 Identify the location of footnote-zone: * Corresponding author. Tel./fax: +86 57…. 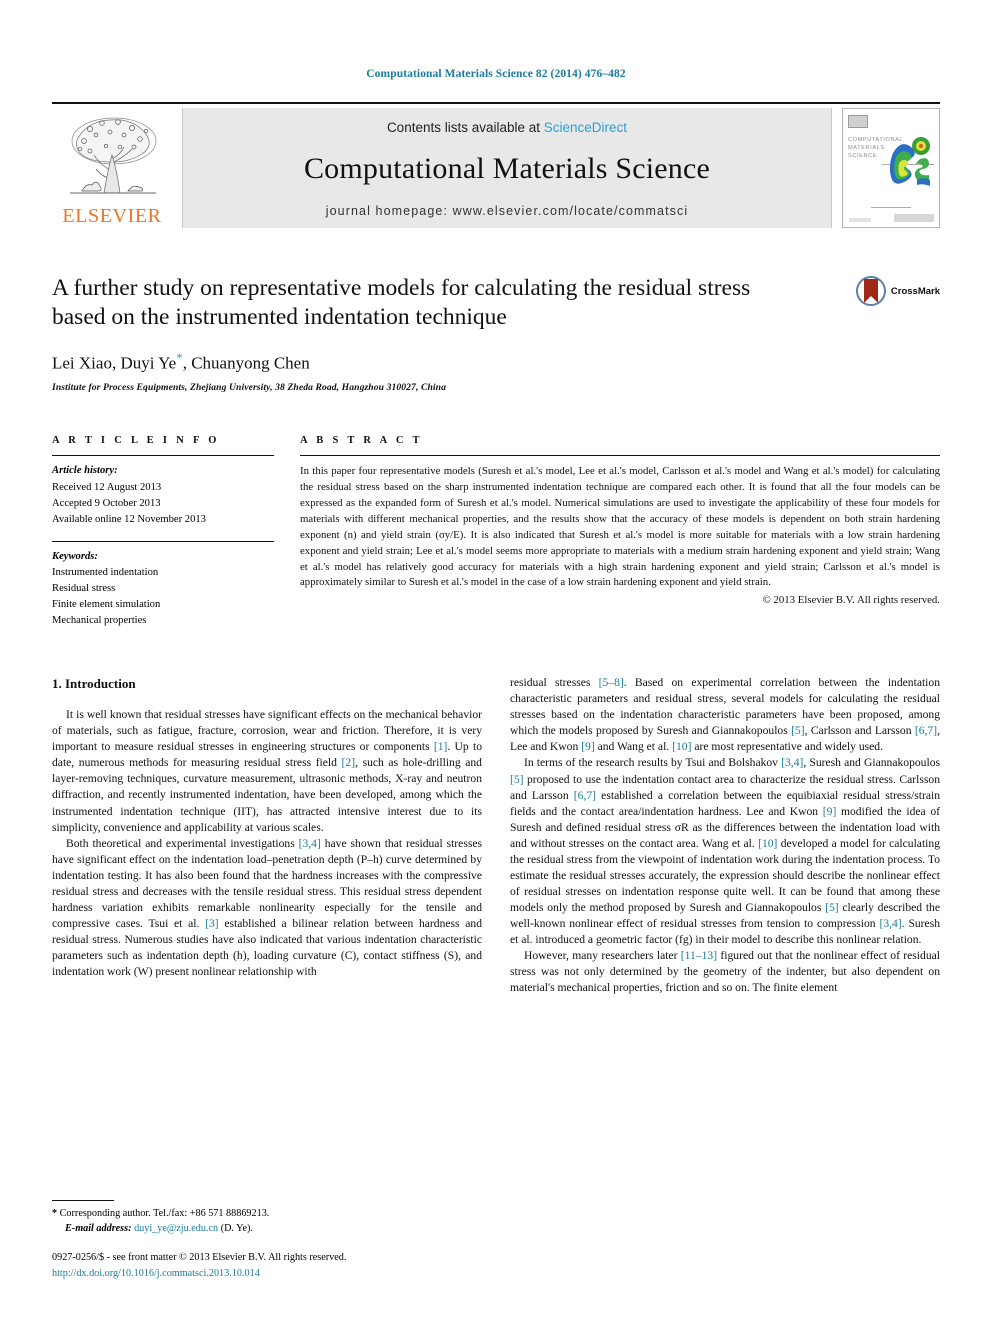
(258, 1240).